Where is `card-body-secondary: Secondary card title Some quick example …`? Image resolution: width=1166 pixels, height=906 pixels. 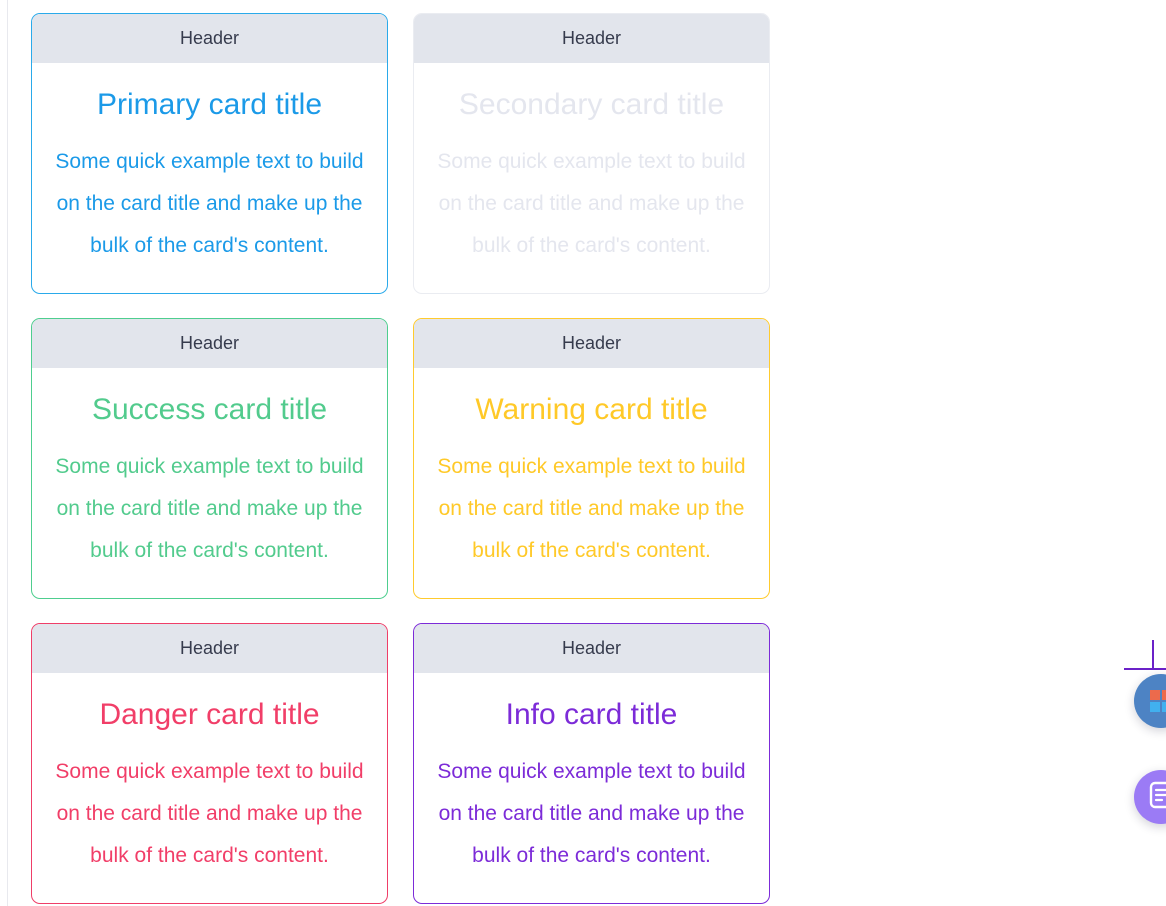 card-body-secondary: Secondary card title Some quick example … is located at coordinates (591, 178).